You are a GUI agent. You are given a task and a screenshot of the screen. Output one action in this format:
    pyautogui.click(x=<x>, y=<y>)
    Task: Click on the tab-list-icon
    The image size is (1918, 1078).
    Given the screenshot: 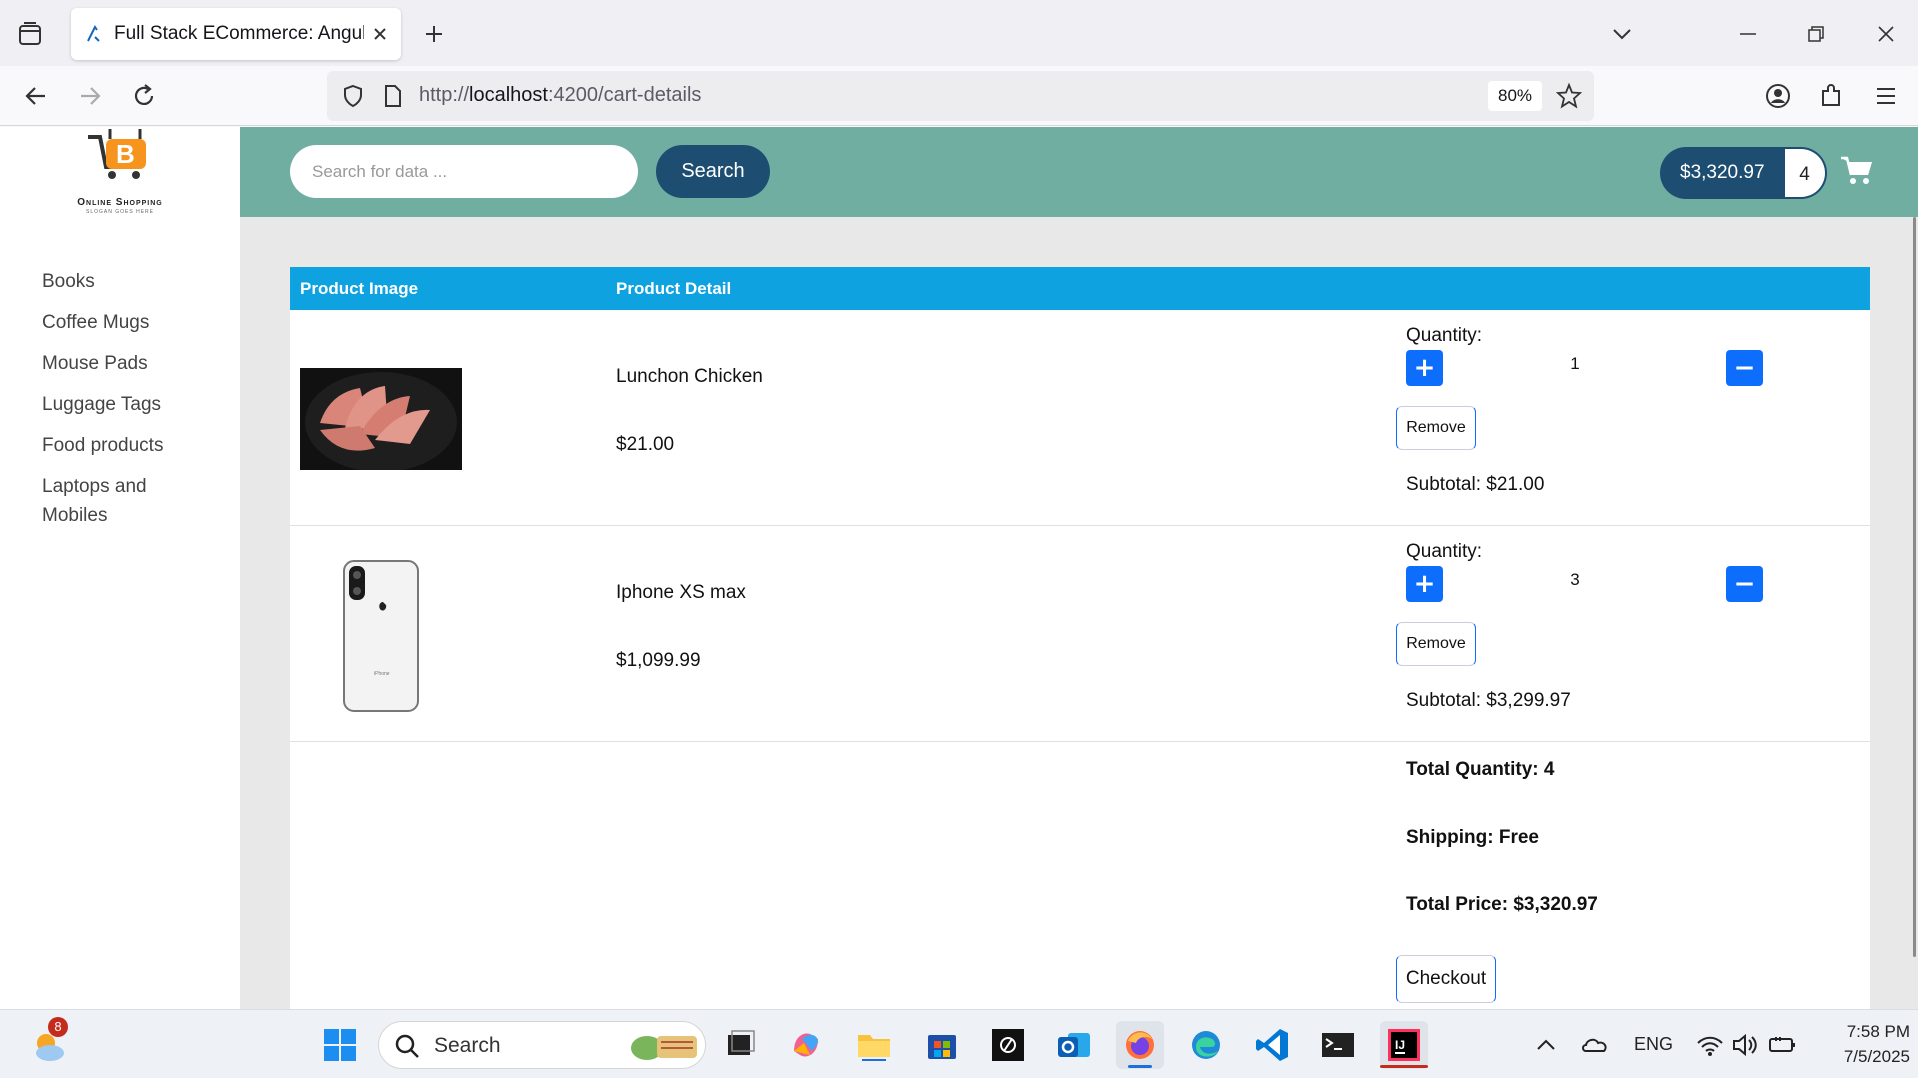 What is the action you would take?
    pyautogui.click(x=30, y=34)
    